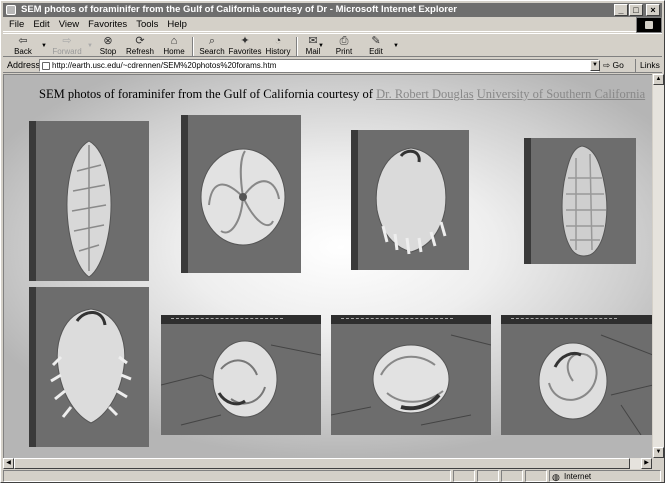  I want to click on back-button: ⇦ Back, so click(23, 46).